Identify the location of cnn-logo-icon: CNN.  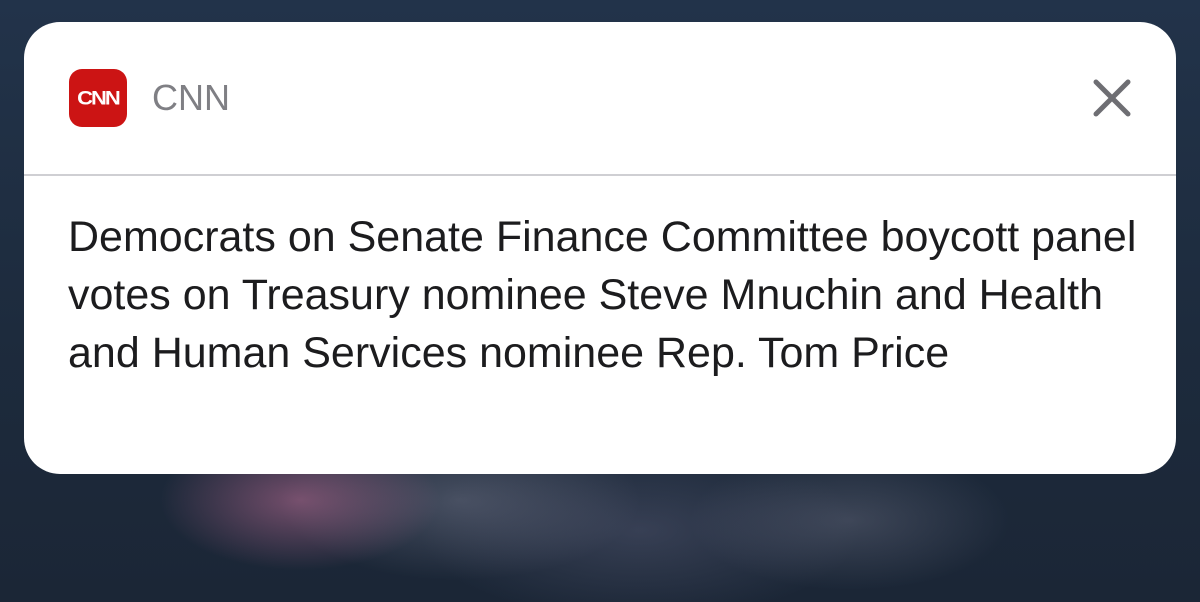
(98, 98).